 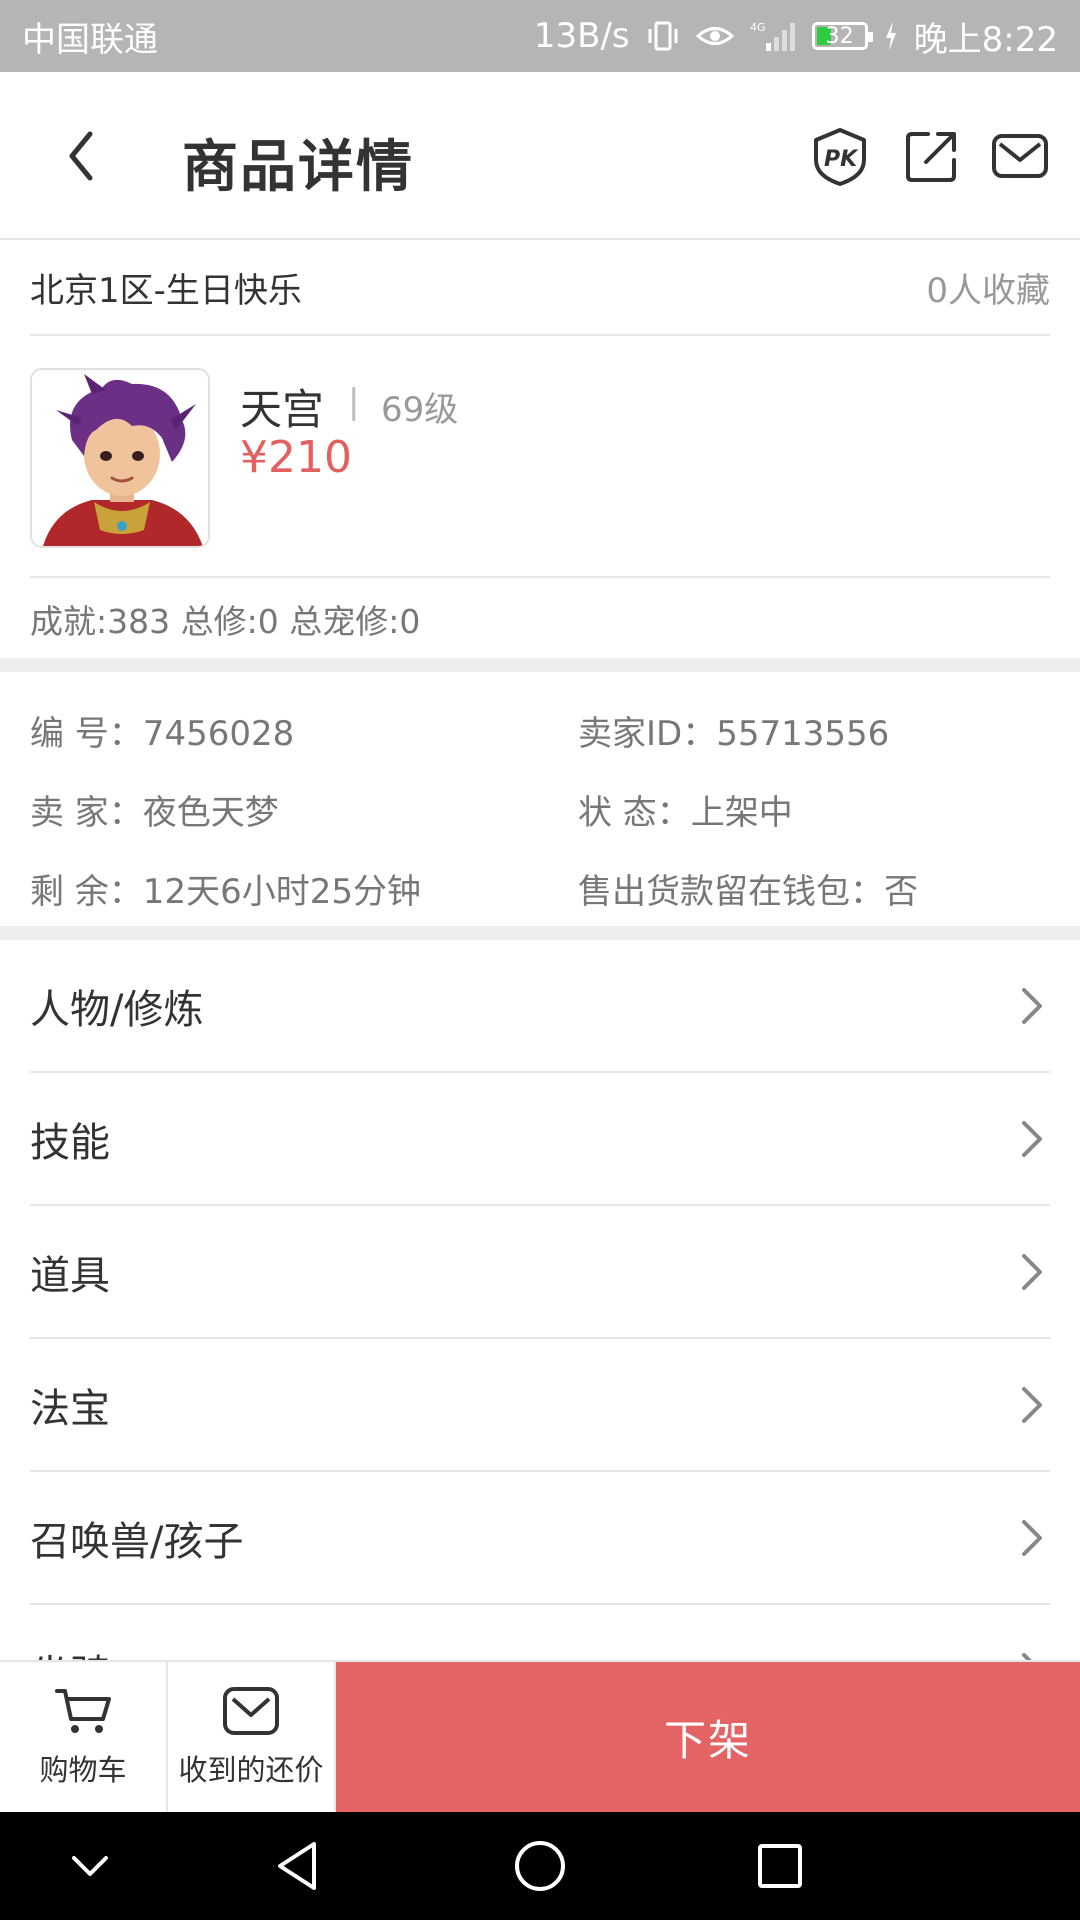 I want to click on menu-item-character-training: 人物/修炼, so click(x=540, y=1006).